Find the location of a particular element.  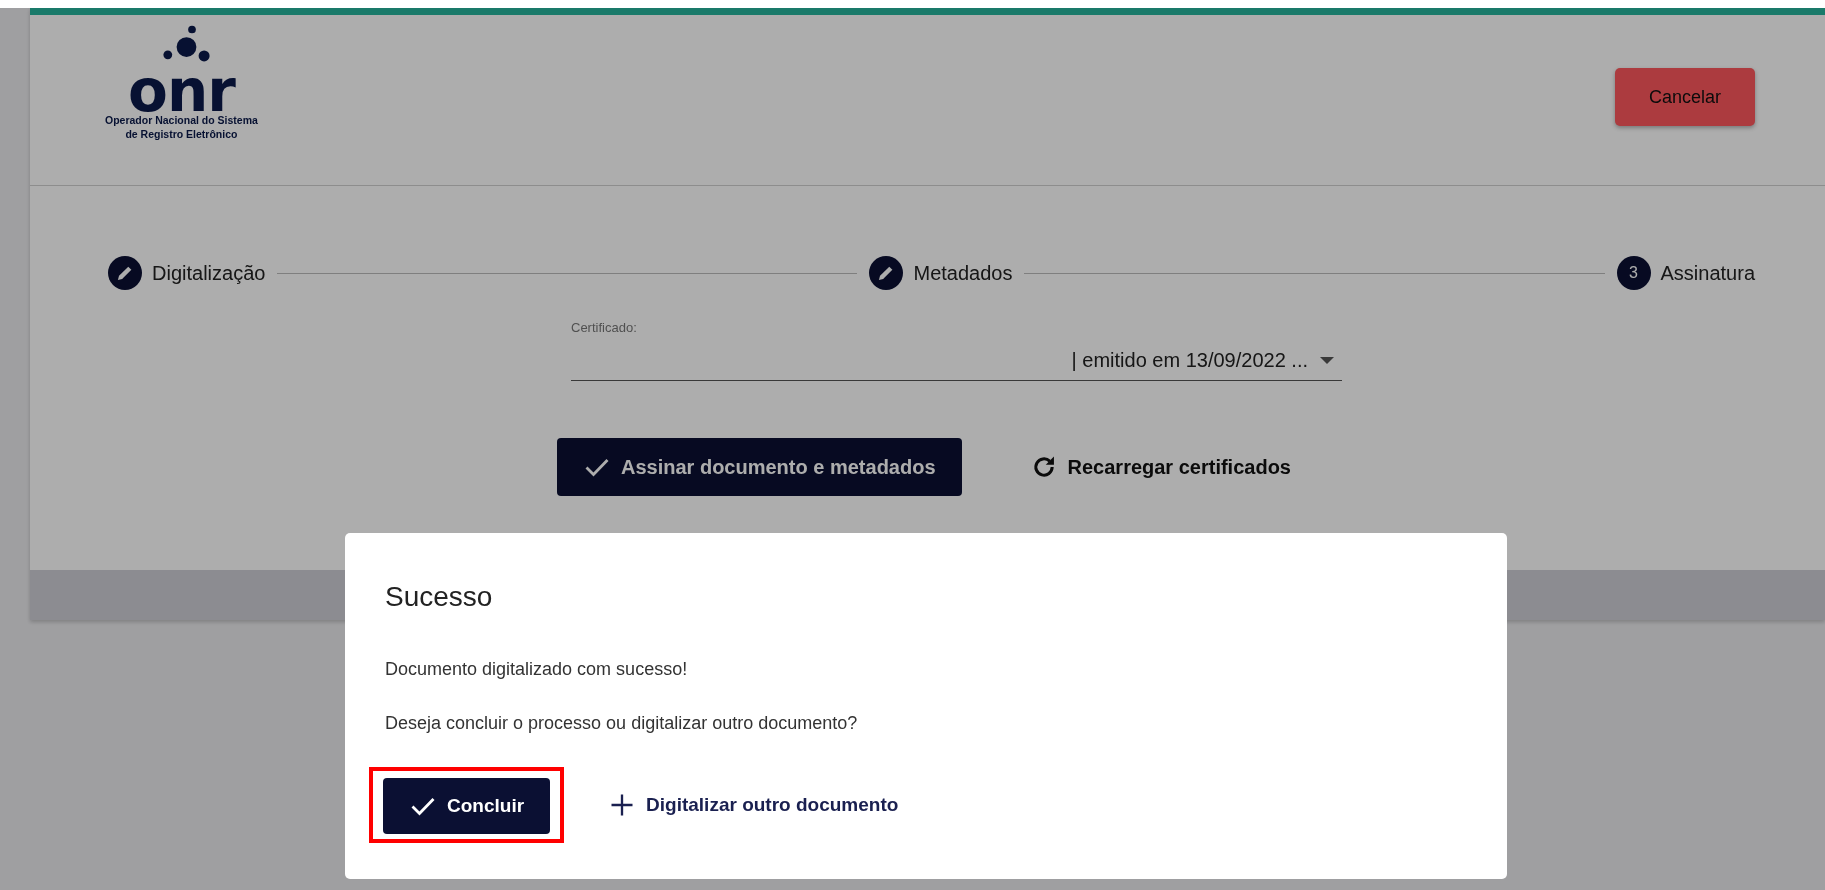

step-label: Digitalização is located at coordinates (209, 273).